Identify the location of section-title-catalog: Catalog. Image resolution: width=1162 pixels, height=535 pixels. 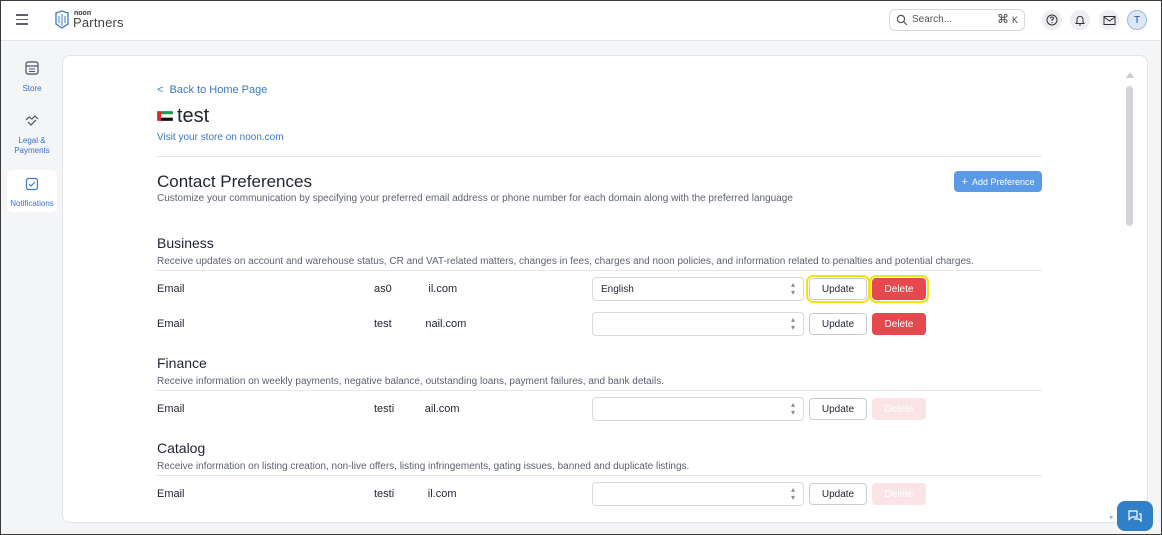
(181, 448).